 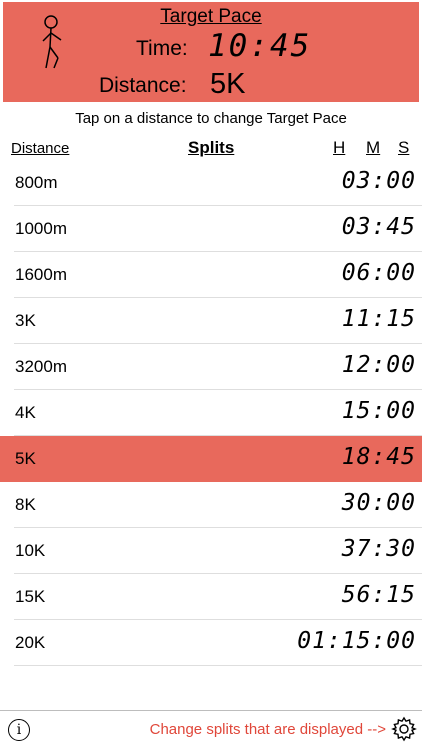 What do you see at coordinates (41, 274) in the screenshot?
I see `split-distance: 1600m` at bounding box center [41, 274].